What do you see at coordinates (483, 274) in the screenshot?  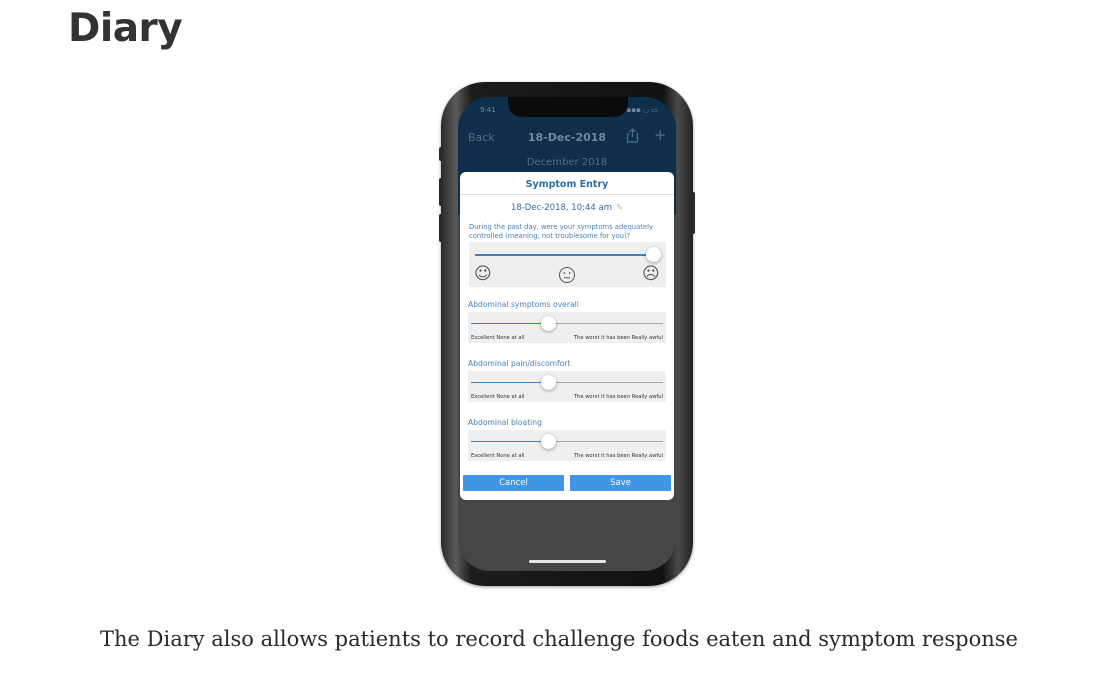 I see `happy-face-icon: ☺` at bounding box center [483, 274].